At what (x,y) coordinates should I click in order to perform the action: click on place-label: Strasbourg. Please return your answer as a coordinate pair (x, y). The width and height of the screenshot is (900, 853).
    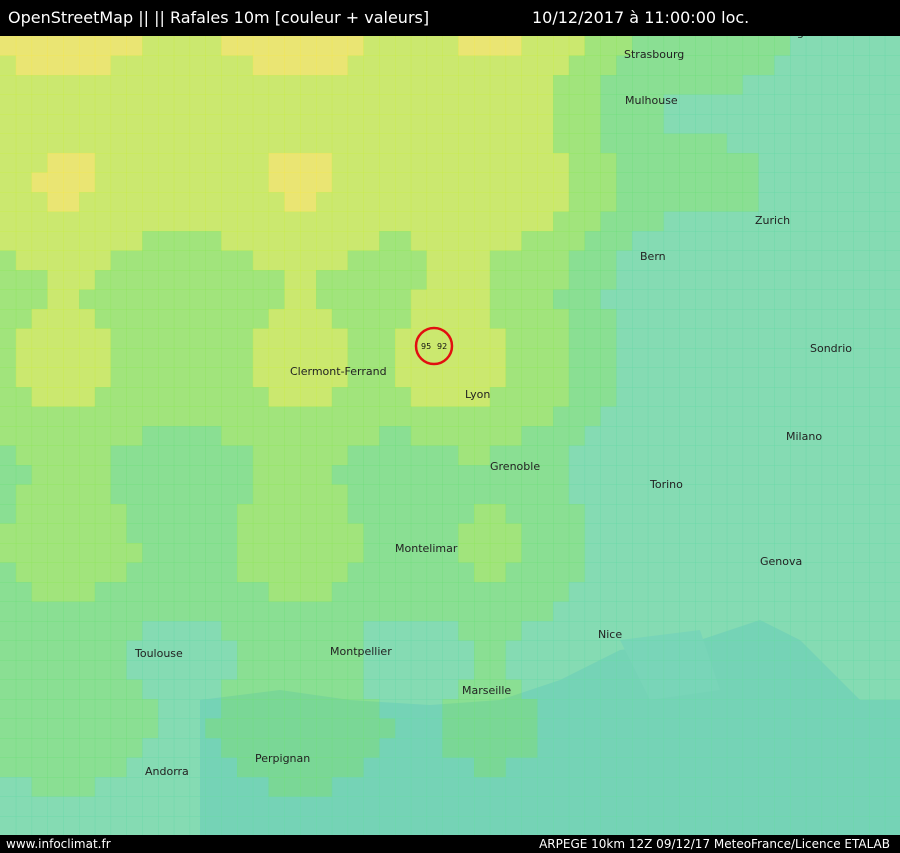
    Looking at the image, I should click on (654, 54).